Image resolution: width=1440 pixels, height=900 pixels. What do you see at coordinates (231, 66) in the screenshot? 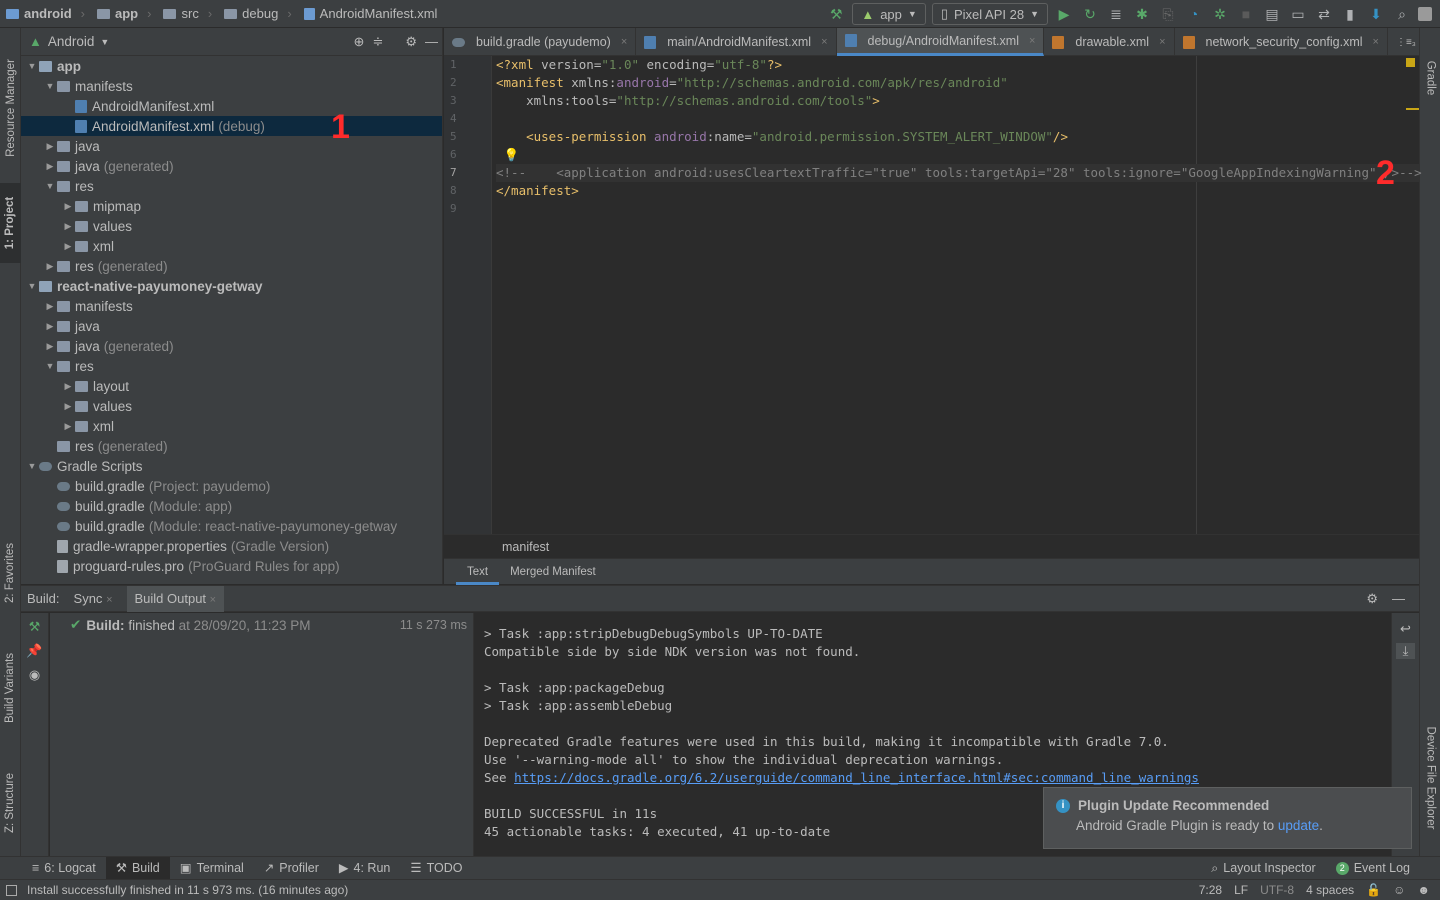
I see `tree-item: ▼ app` at bounding box center [231, 66].